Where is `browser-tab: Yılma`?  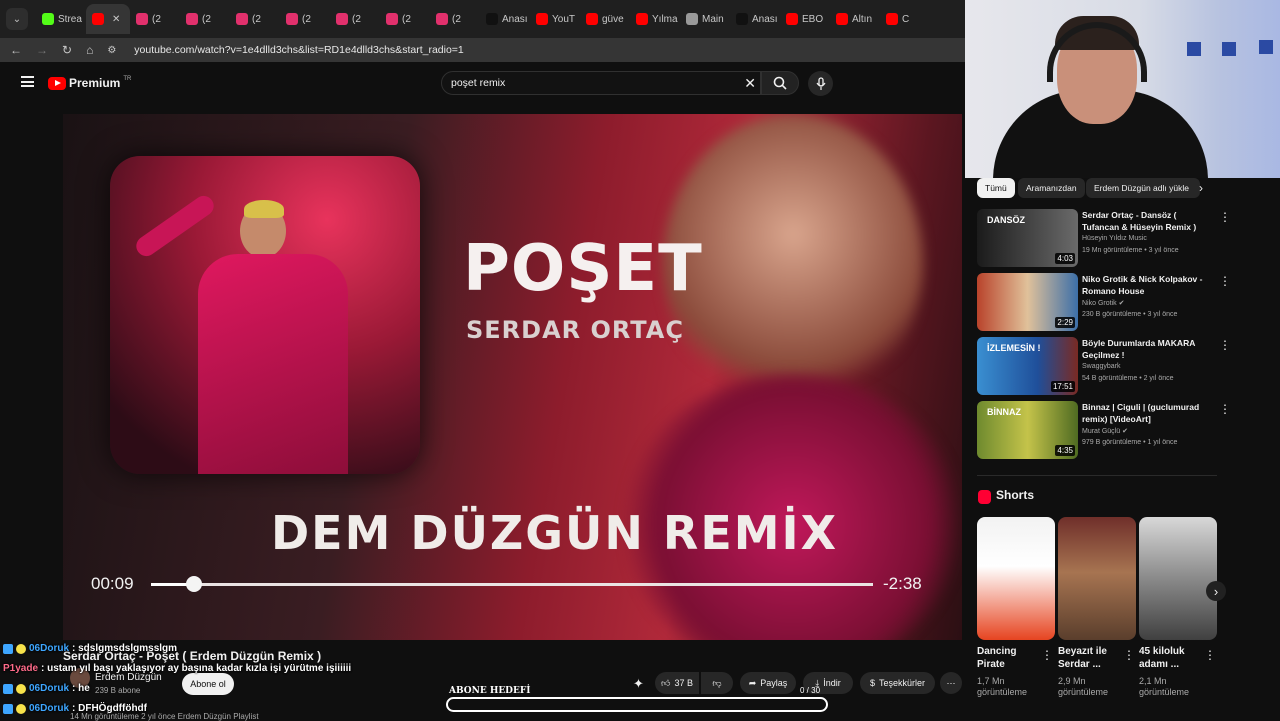
browser-tab: Yılma is located at coordinates (655, 19).